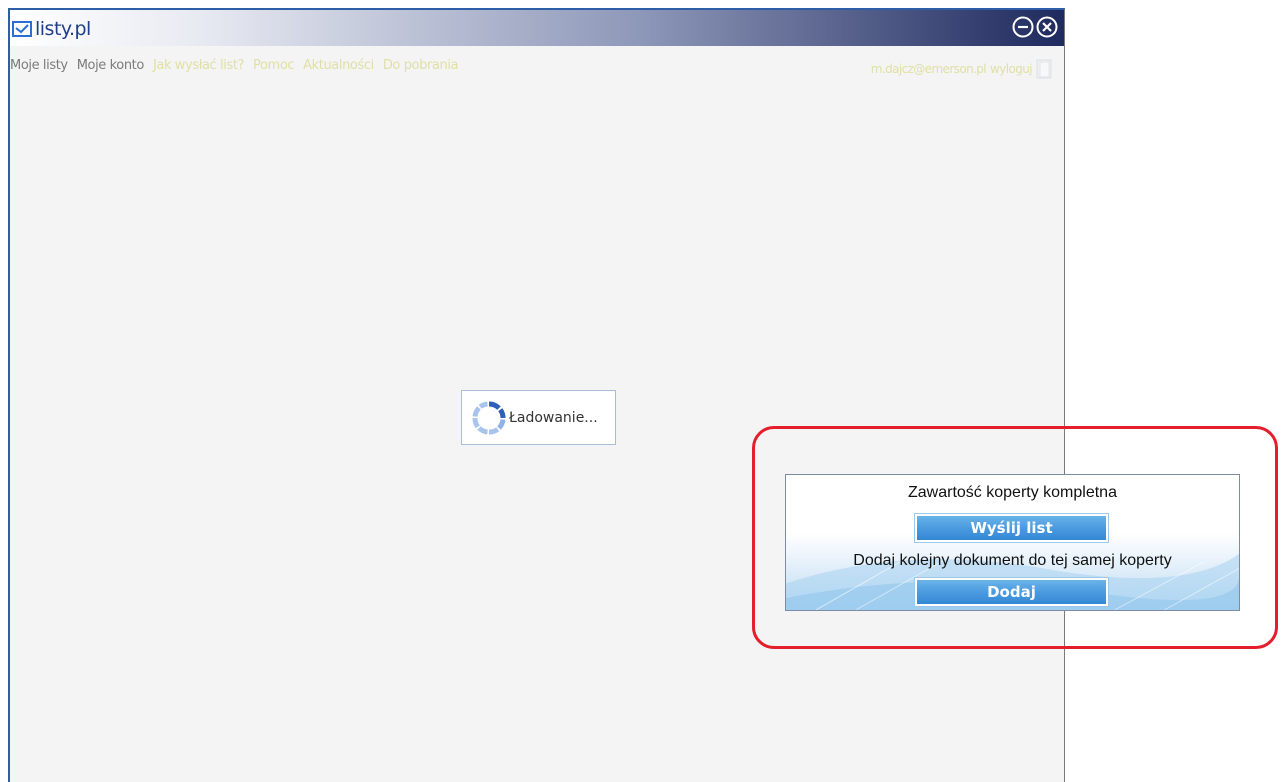 Image resolution: width=1286 pixels, height=782 pixels. What do you see at coordinates (39, 65) in the screenshot?
I see `nav-item-moje-listy: Moje listy` at bounding box center [39, 65].